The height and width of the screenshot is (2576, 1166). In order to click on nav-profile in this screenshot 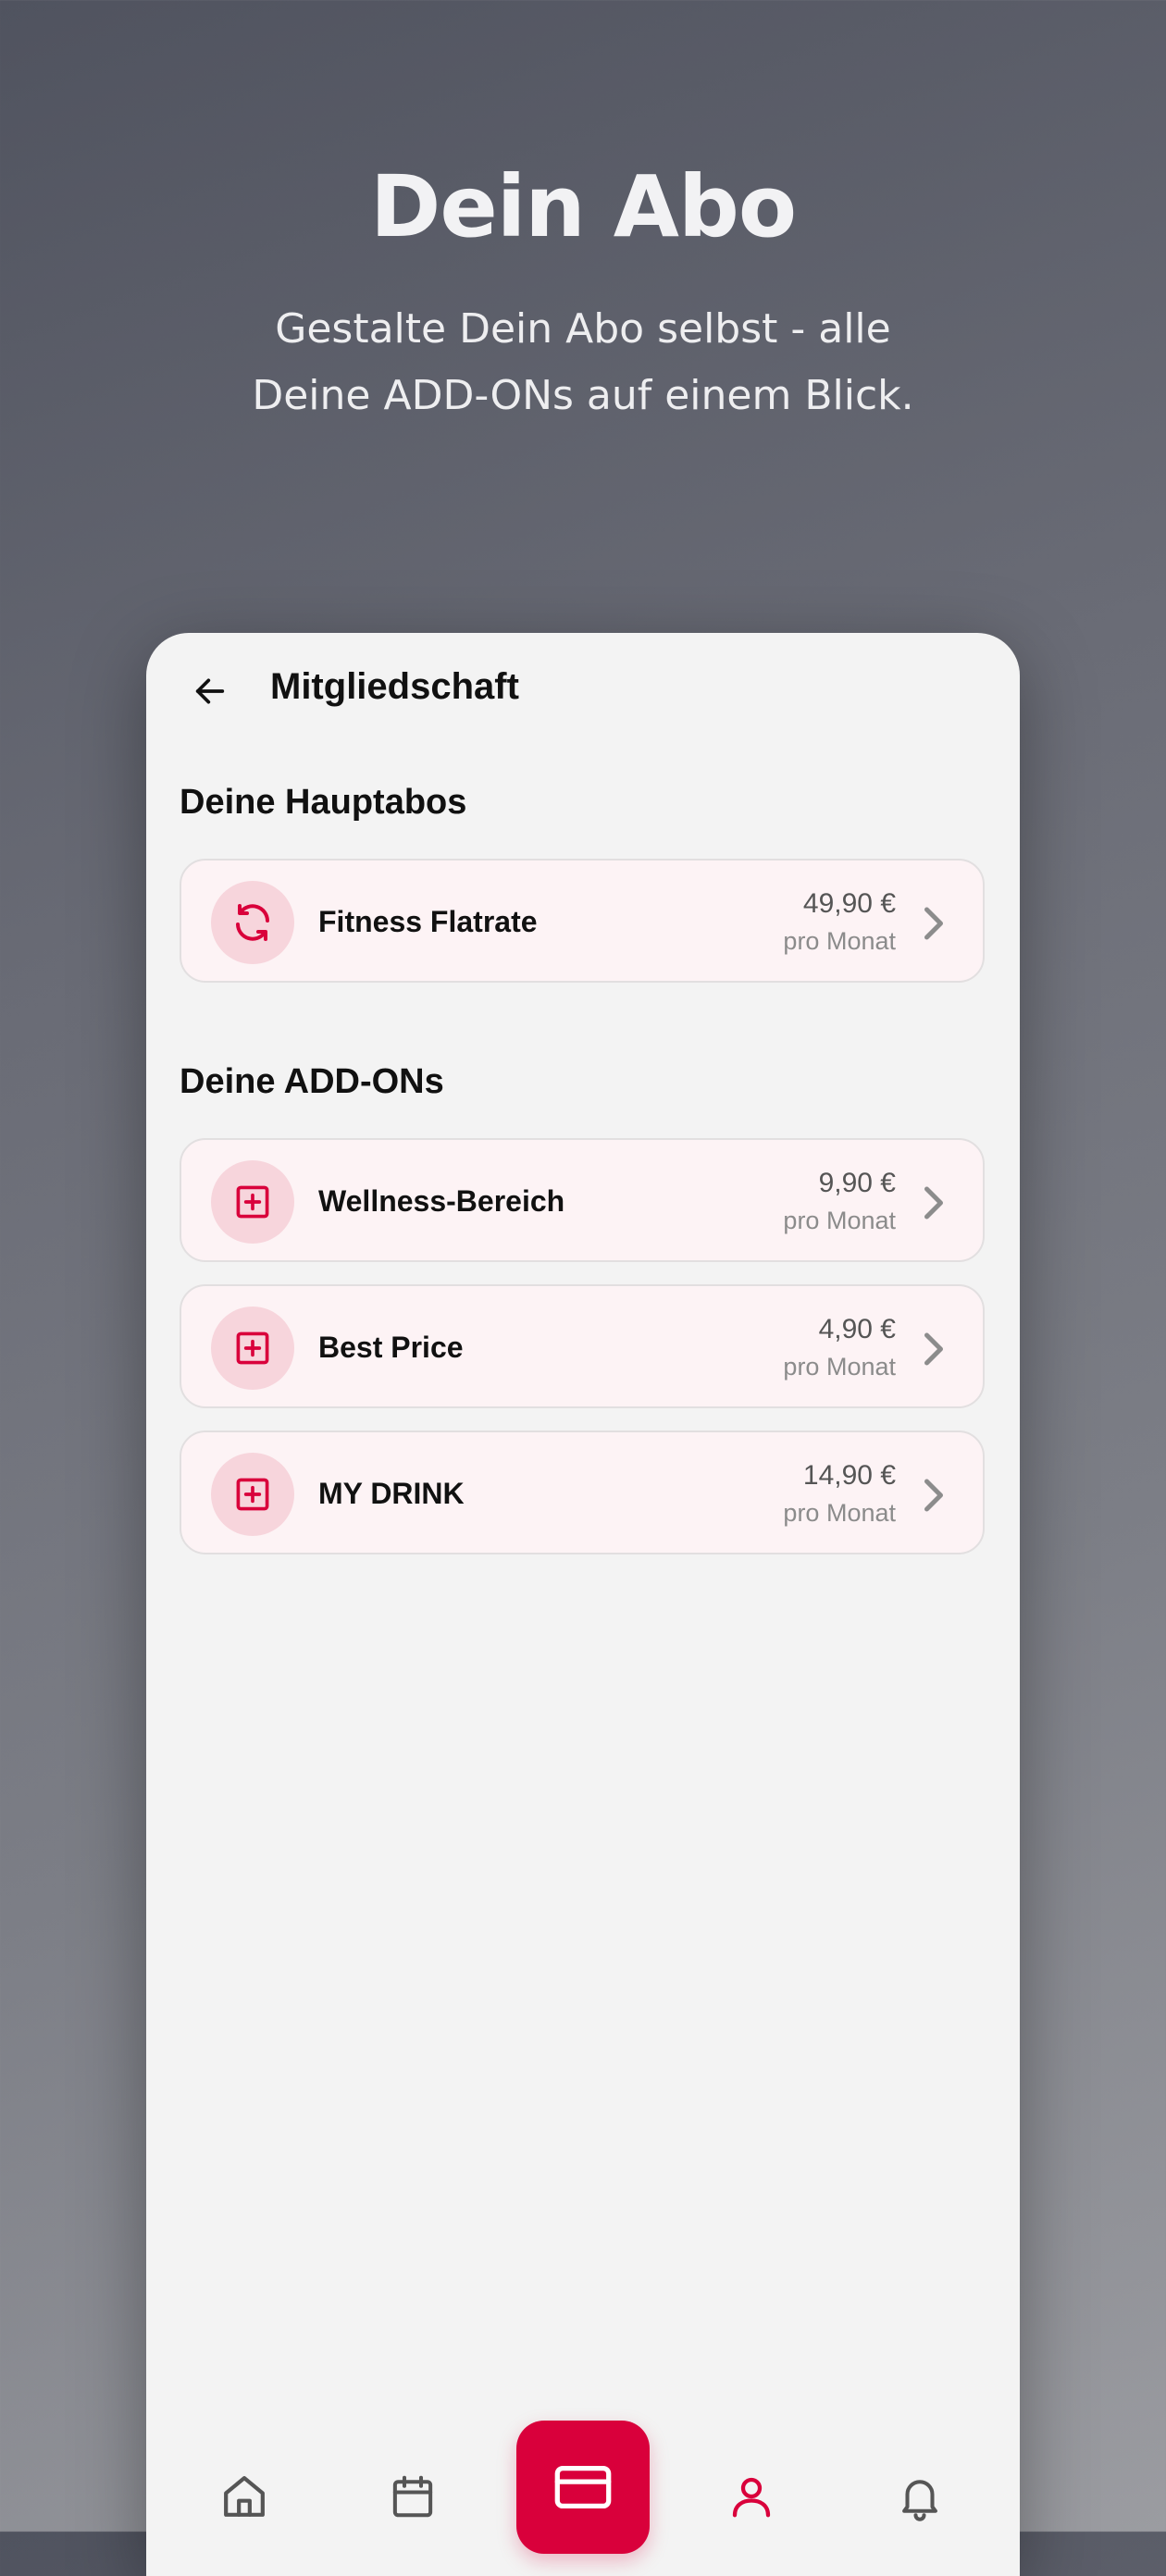, I will do `click(751, 2497)`.